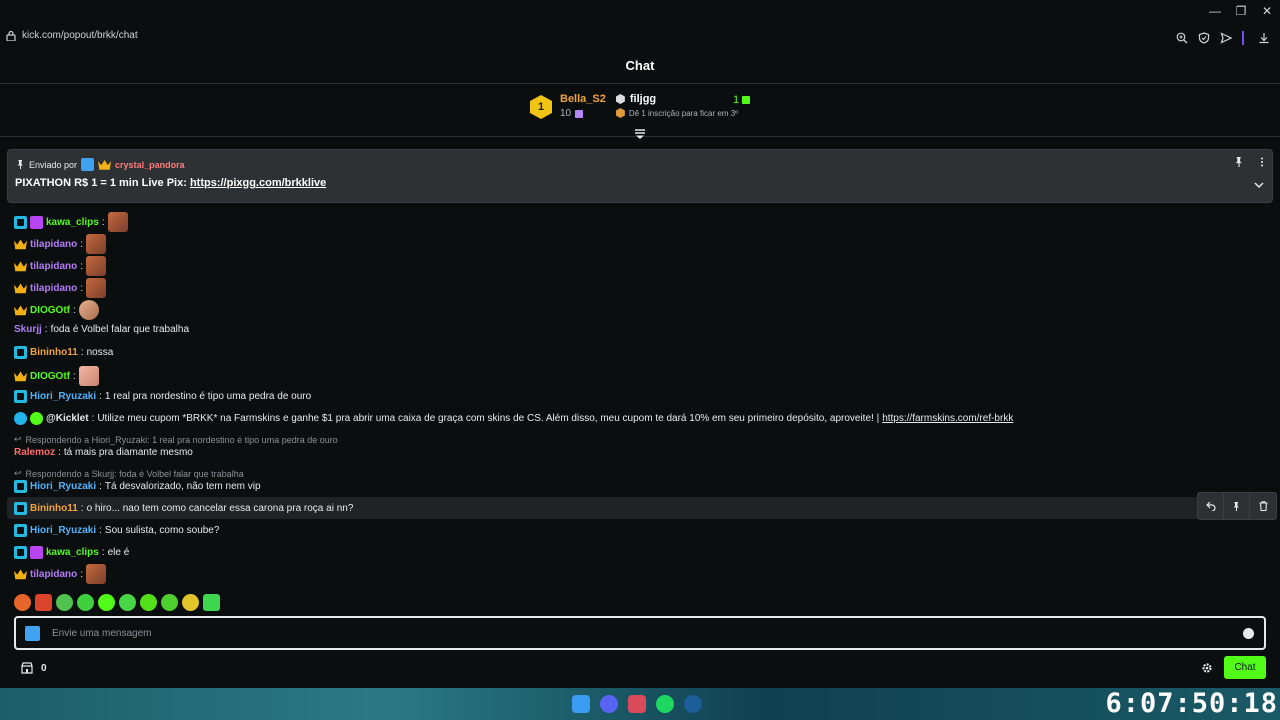 The height and width of the screenshot is (720, 1280). What do you see at coordinates (162, 530) in the screenshot?
I see `chat-text: Sou sulista, como soube?` at bounding box center [162, 530].